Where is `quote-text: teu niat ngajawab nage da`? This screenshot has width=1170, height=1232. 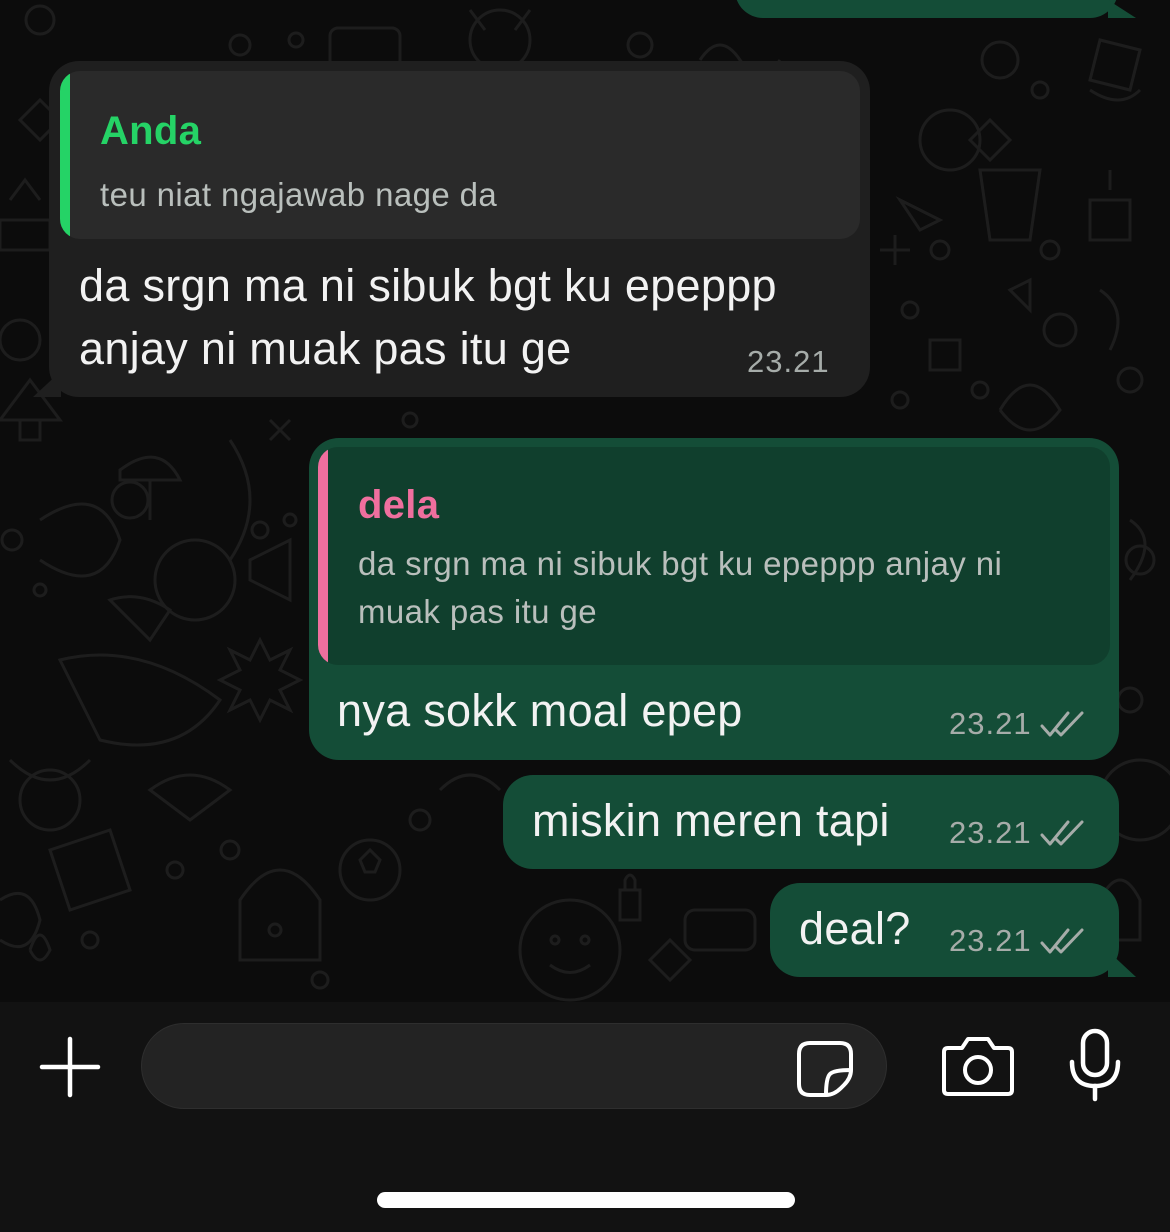 quote-text: teu niat ngajawab nage da is located at coordinates (299, 194).